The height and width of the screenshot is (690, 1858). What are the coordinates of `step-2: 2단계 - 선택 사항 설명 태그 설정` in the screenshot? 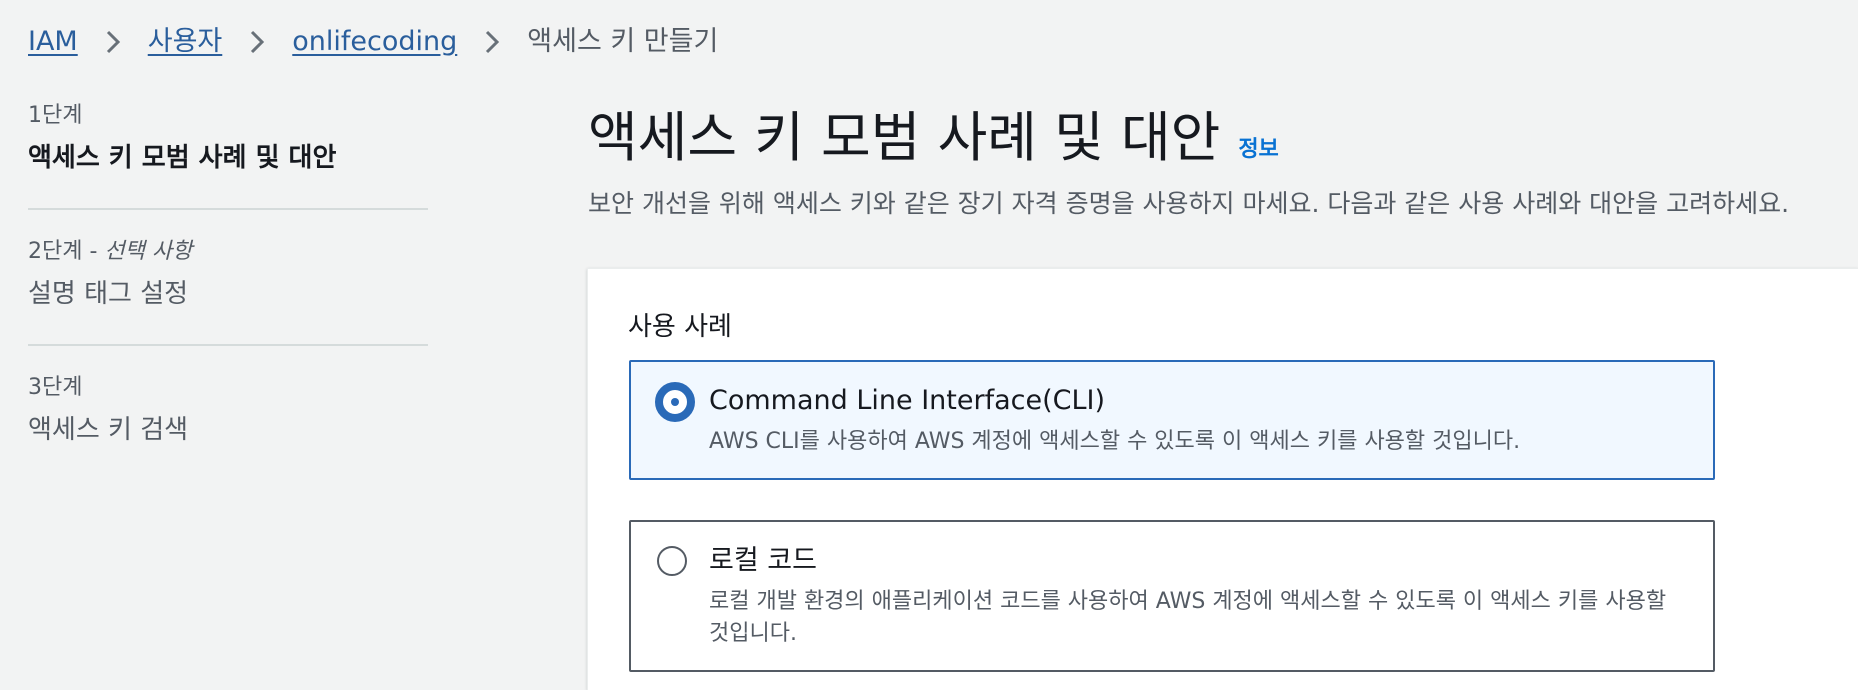 It's located at (228, 291).